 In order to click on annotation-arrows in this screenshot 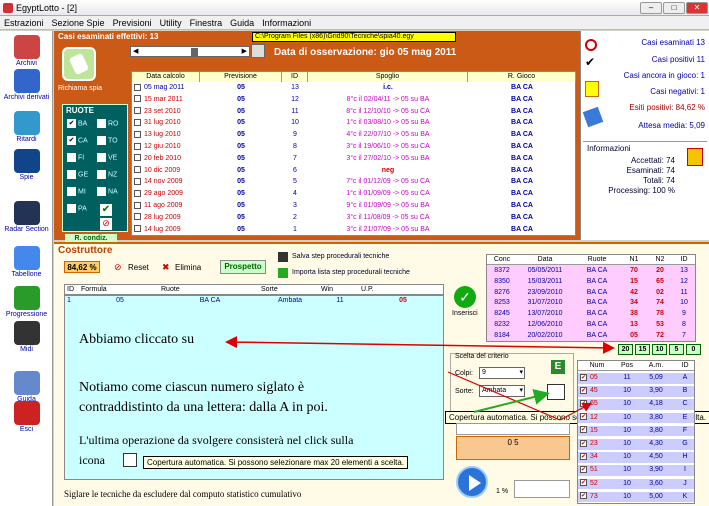, I will do `click(420, 378)`.